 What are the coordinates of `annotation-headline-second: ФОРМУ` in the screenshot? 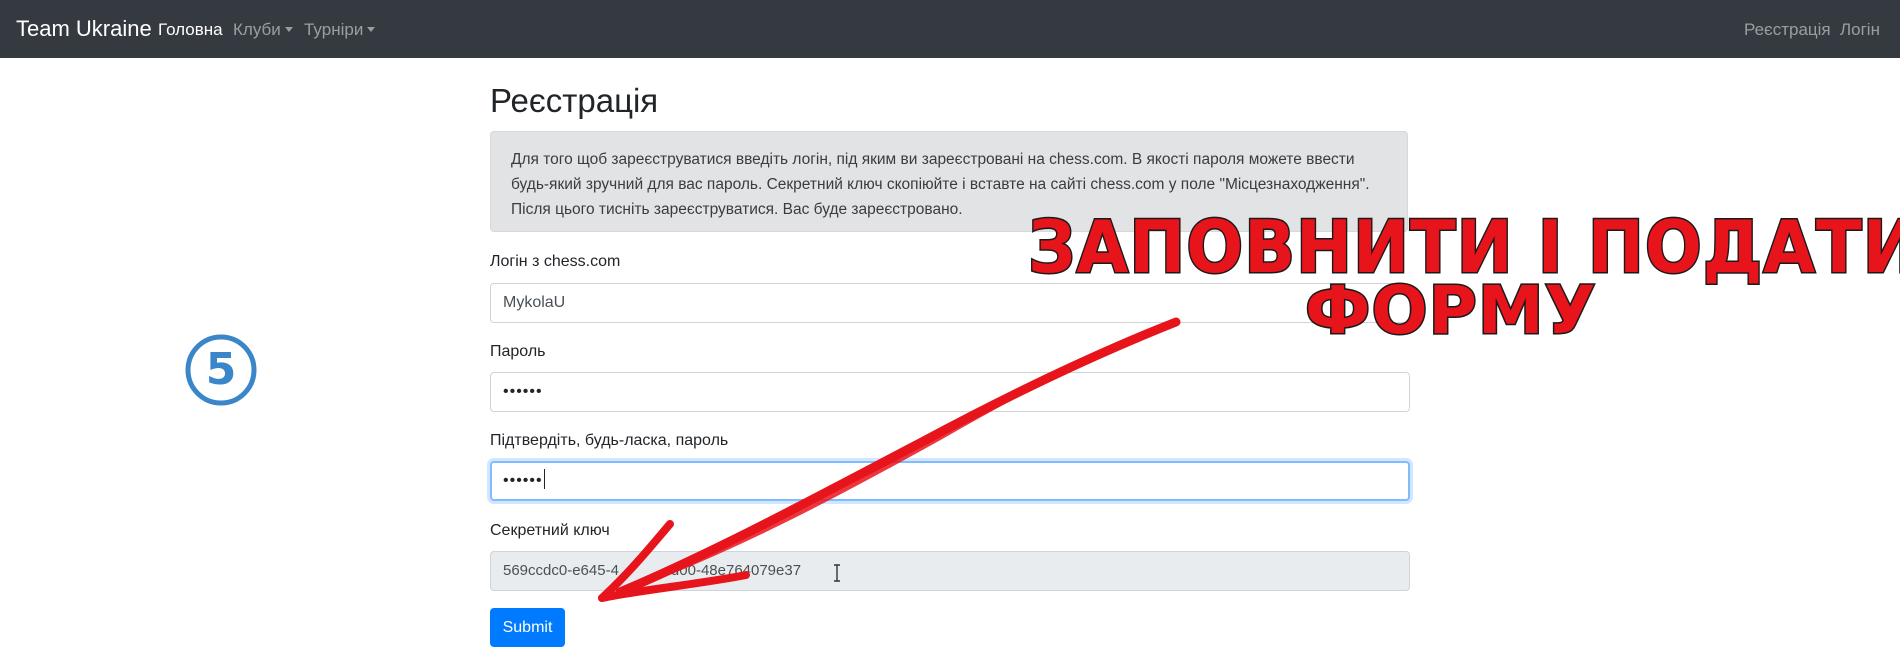 It's located at (1450, 310).